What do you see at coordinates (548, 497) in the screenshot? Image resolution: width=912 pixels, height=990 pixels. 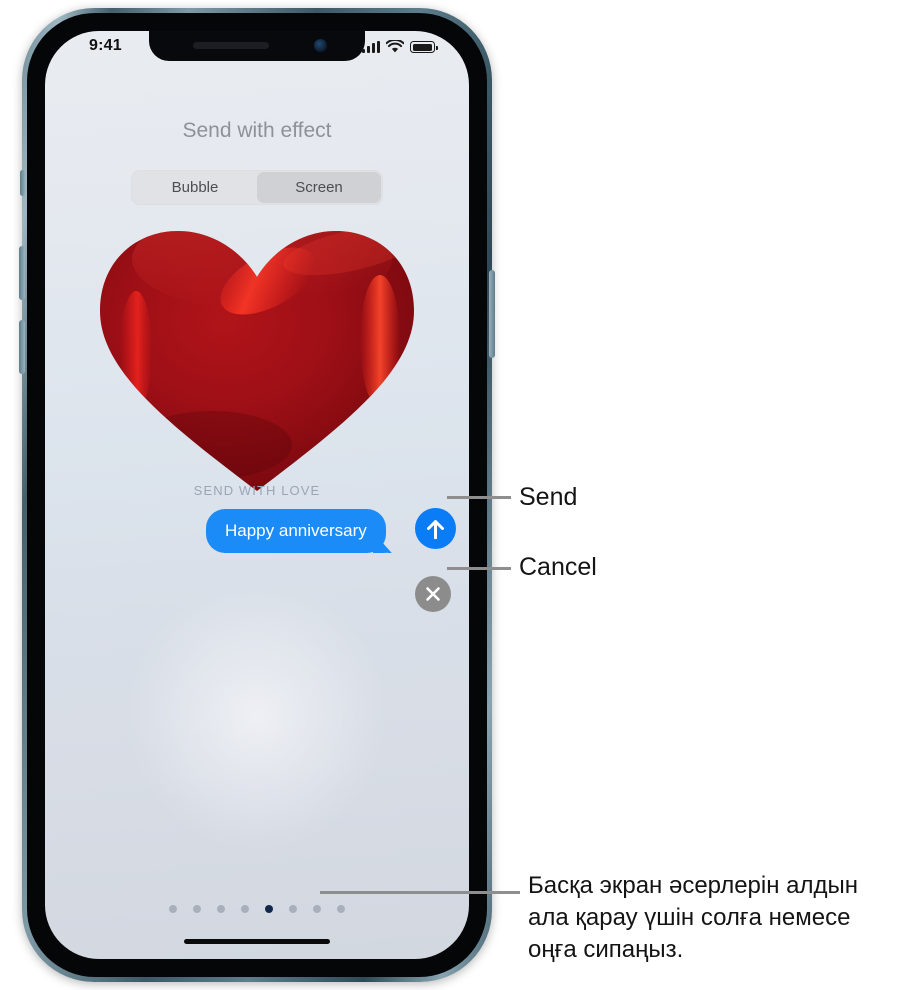 I see `callout-label-send: Send` at bounding box center [548, 497].